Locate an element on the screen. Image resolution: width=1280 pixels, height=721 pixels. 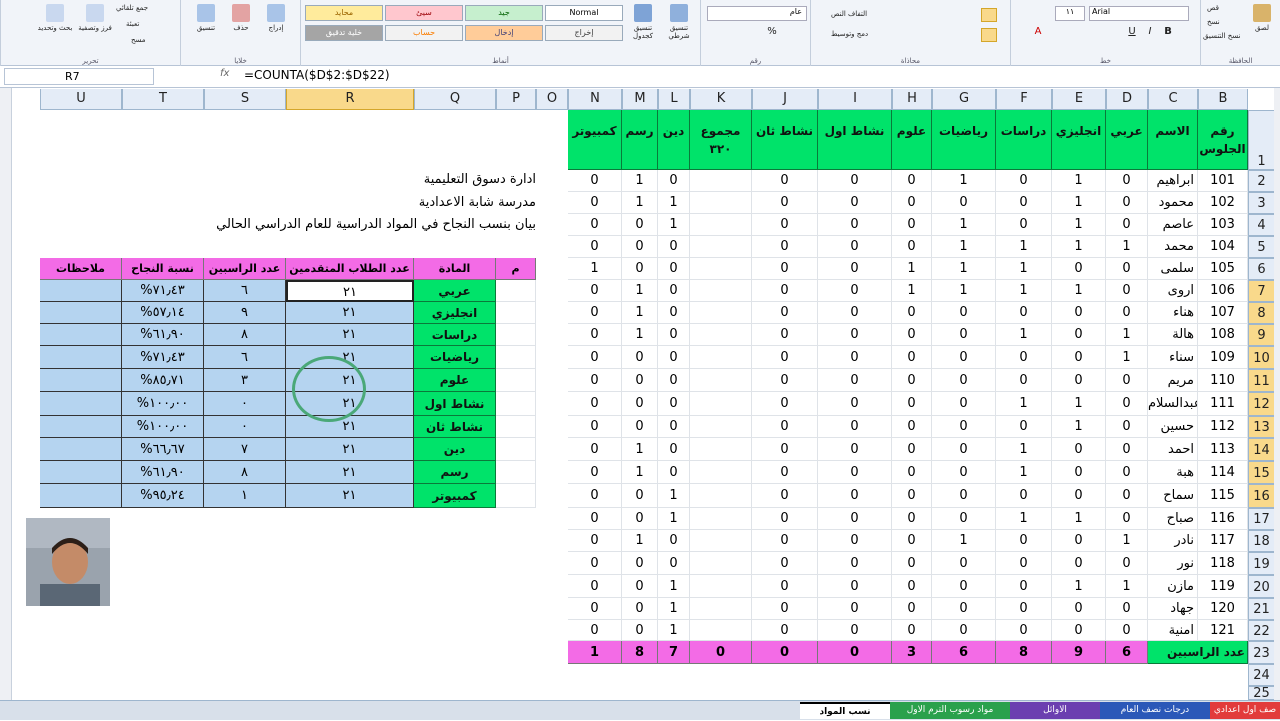
totals-cell: 6 is located at coordinates (1127, 652).